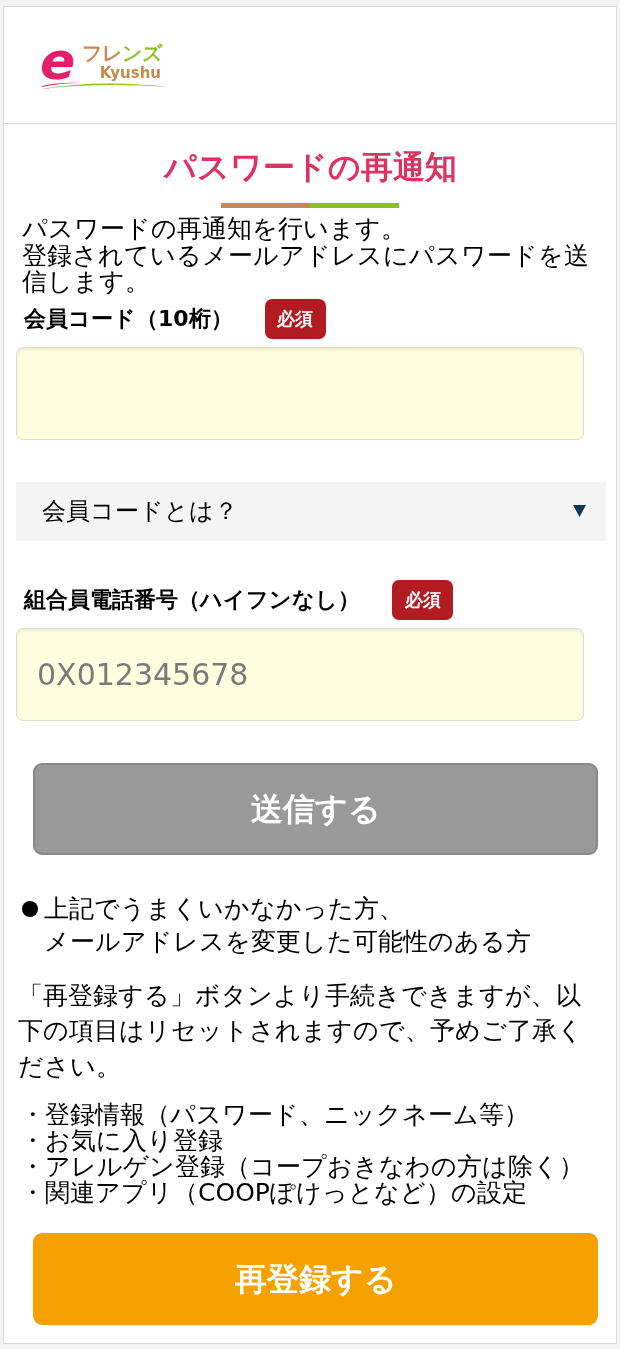  What do you see at coordinates (301, 1031) in the screenshot?
I see `reset-note-text: 「再登録する」ボタンより手続きできますが、以下の項目はリセットされますので、予めご了承ください。` at bounding box center [301, 1031].